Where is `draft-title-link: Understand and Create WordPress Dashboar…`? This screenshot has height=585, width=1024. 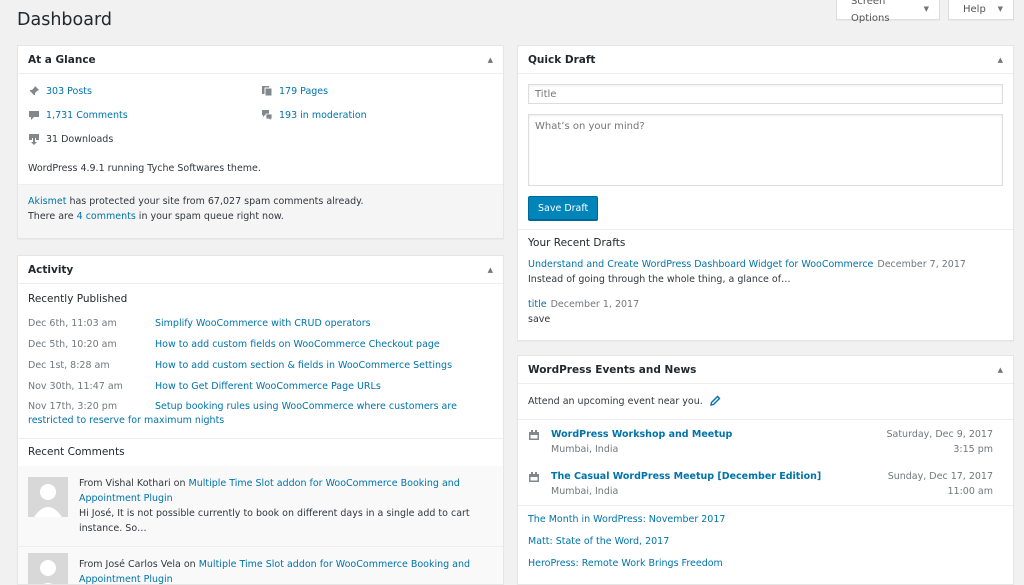
draft-title-link: Understand and Create WordPress Dashboar… is located at coordinates (700, 264).